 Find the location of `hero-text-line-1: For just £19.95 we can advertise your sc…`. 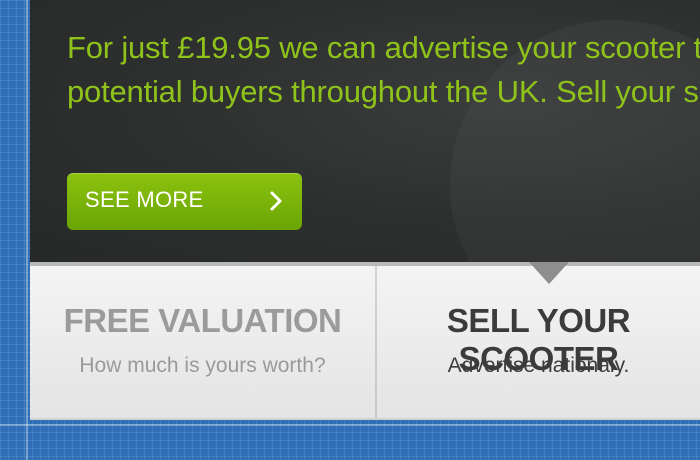

hero-text-line-1: For just £19.95 we can advertise your sc… is located at coordinates (383, 47).